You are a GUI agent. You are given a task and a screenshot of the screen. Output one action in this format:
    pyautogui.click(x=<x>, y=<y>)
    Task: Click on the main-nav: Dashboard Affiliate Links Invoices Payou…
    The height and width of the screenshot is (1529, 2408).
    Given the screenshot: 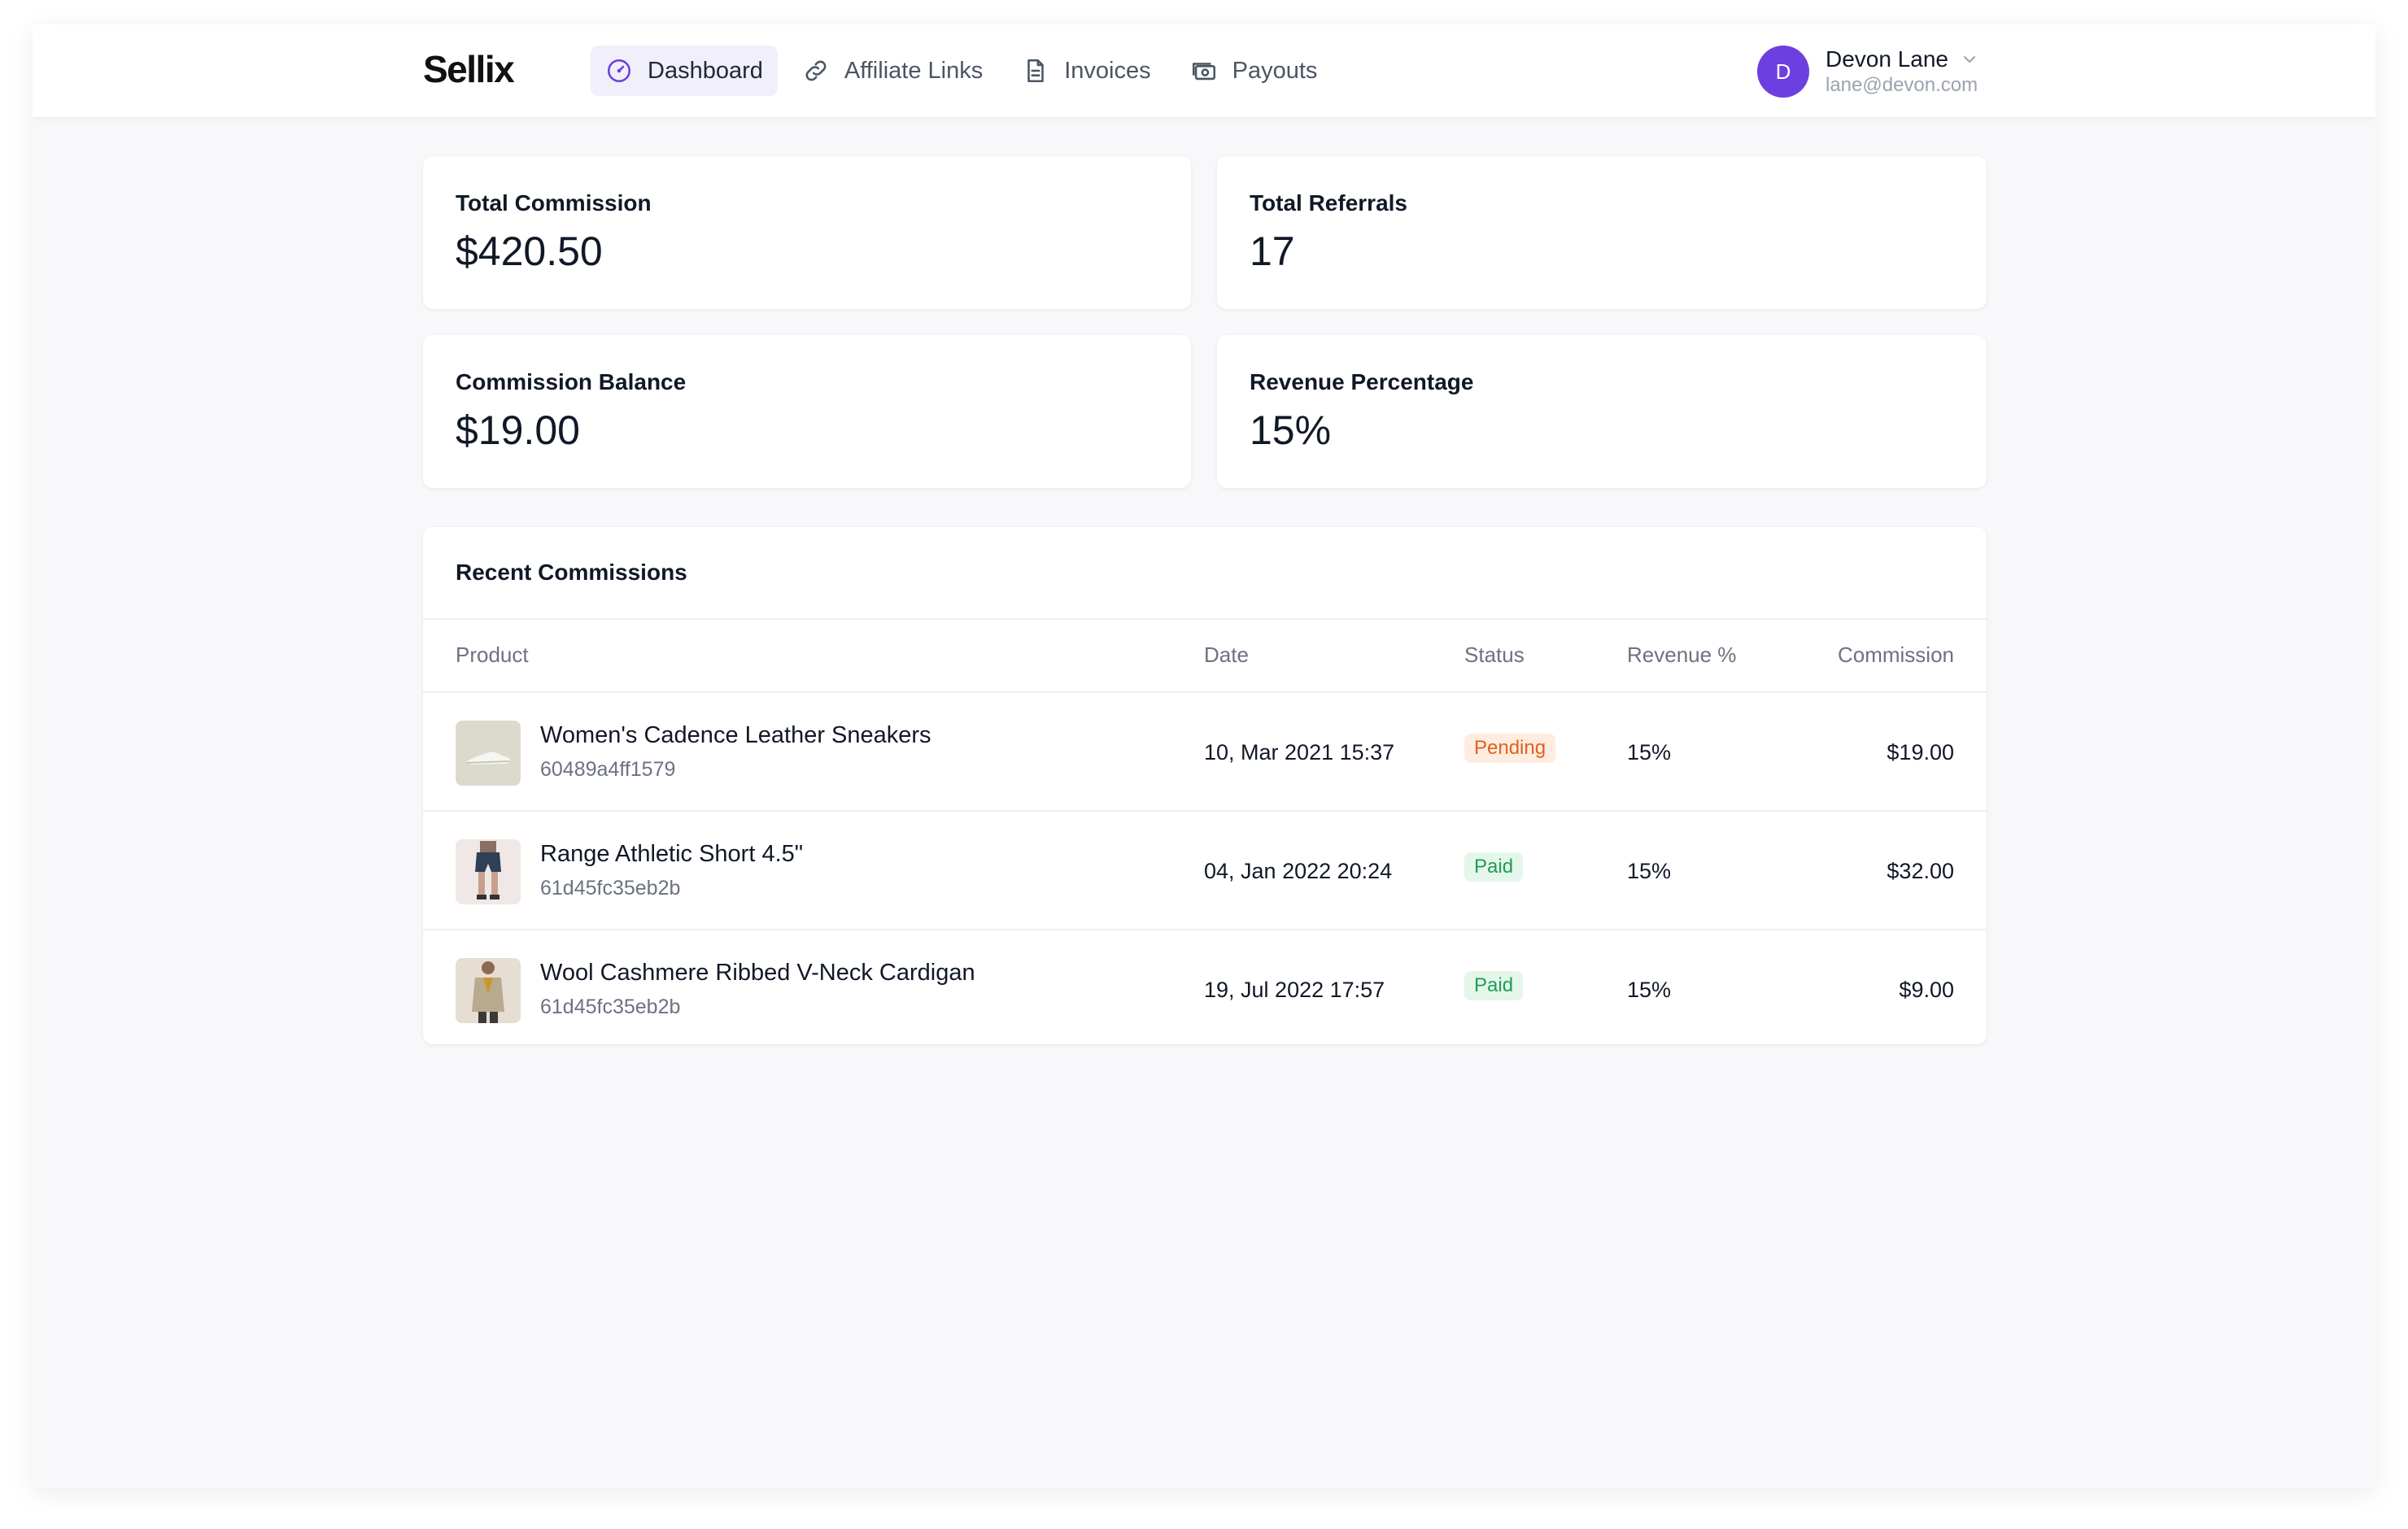 What is the action you would take?
    pyautogui.click(x=961, y=71)
    